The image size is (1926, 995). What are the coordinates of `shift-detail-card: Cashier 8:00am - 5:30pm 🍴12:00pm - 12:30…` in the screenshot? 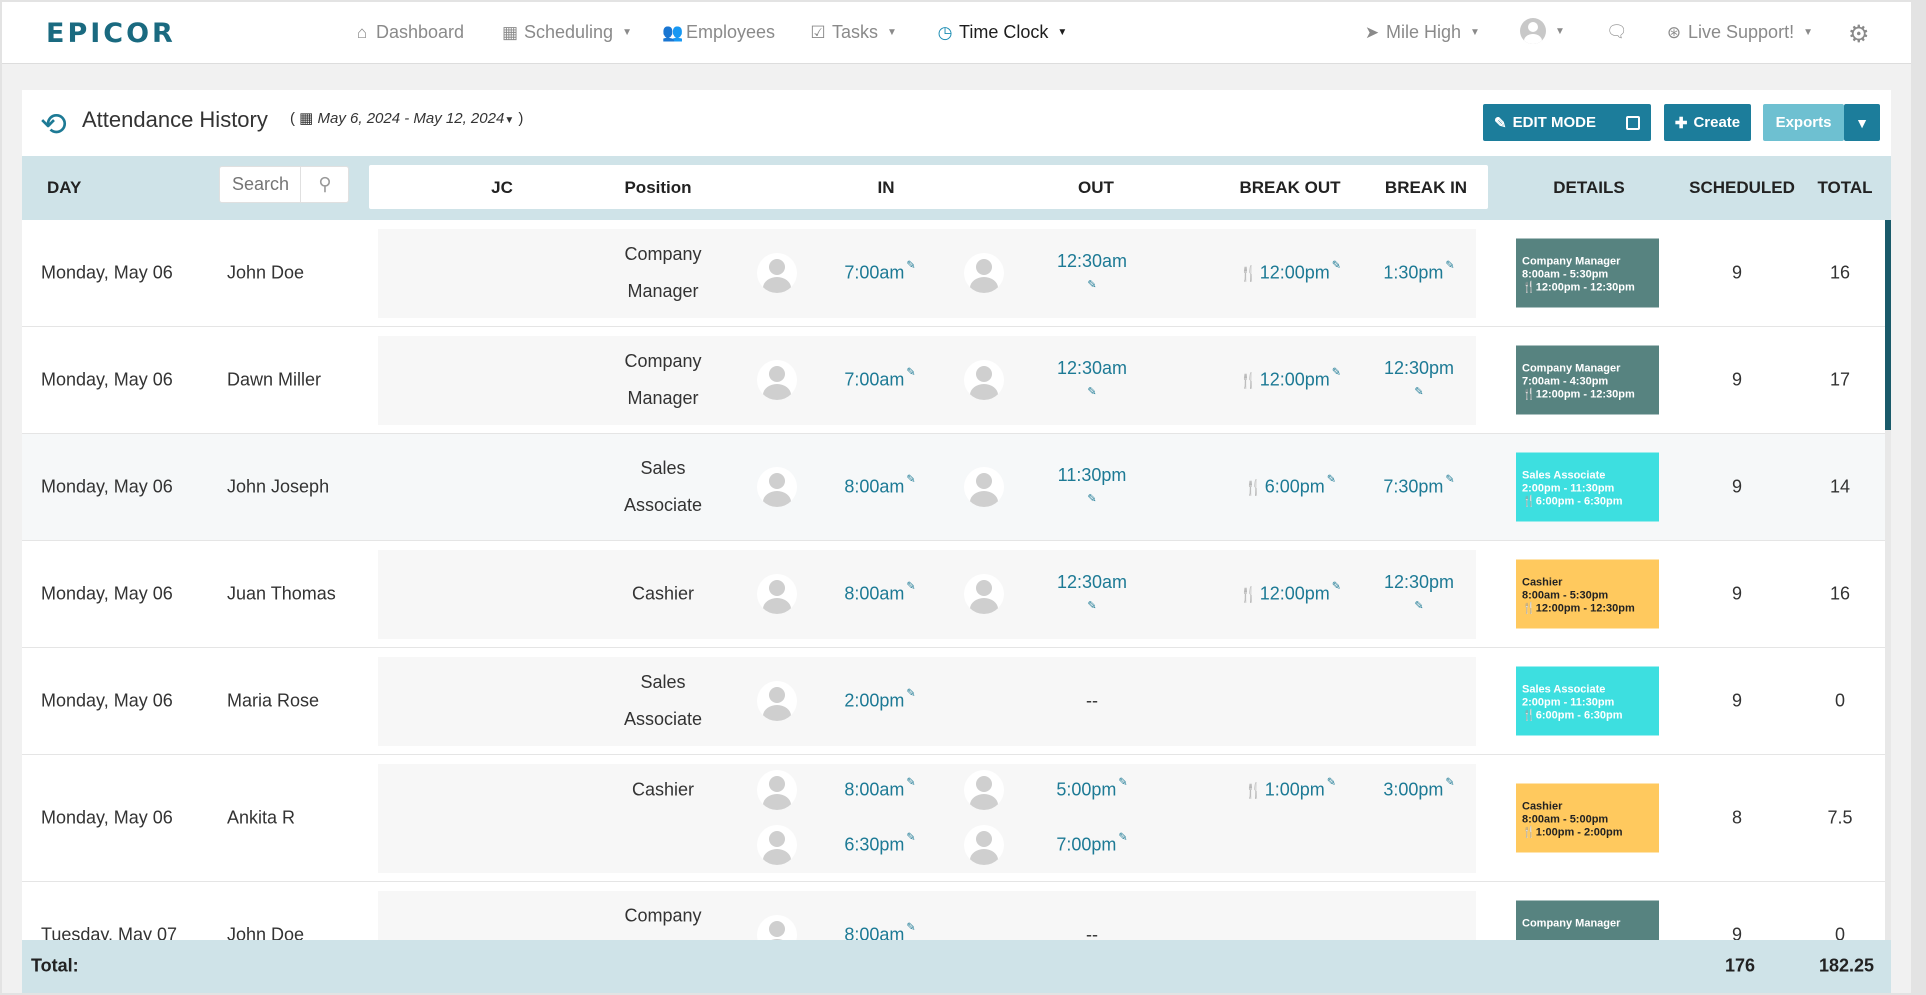 It's located at (1587, 594).